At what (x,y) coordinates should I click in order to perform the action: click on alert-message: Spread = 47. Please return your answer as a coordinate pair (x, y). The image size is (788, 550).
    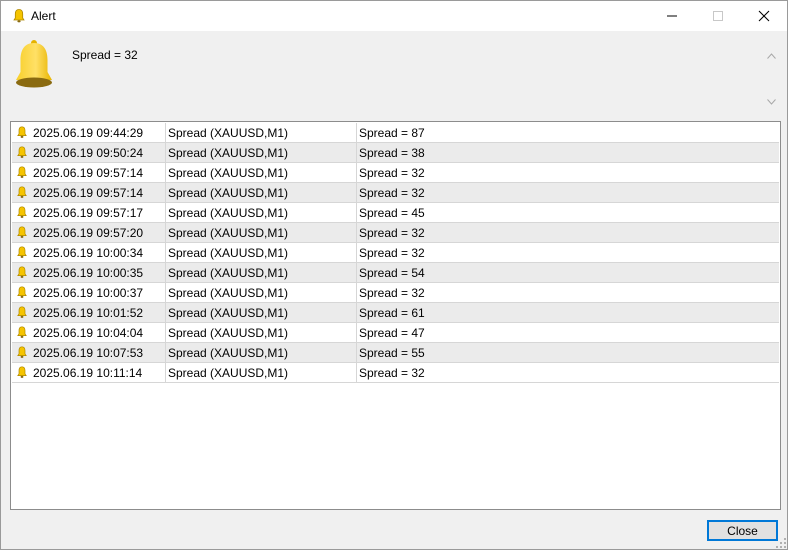
    Looking at the image, I should click on (392, 333).